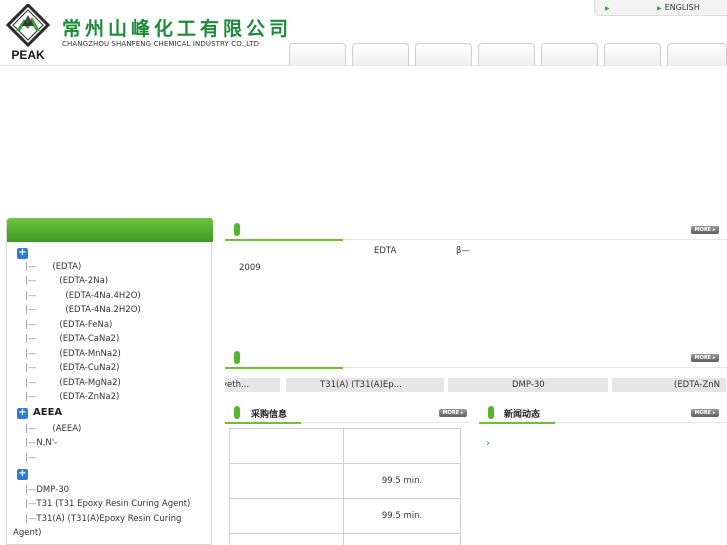 Image resolution: width=727 pixels, height=545 pixels. What do you see at coordinates (269, 415) in the screenshot?
I see `purchase-title: 采购信息` at bounding box center [269, 415].